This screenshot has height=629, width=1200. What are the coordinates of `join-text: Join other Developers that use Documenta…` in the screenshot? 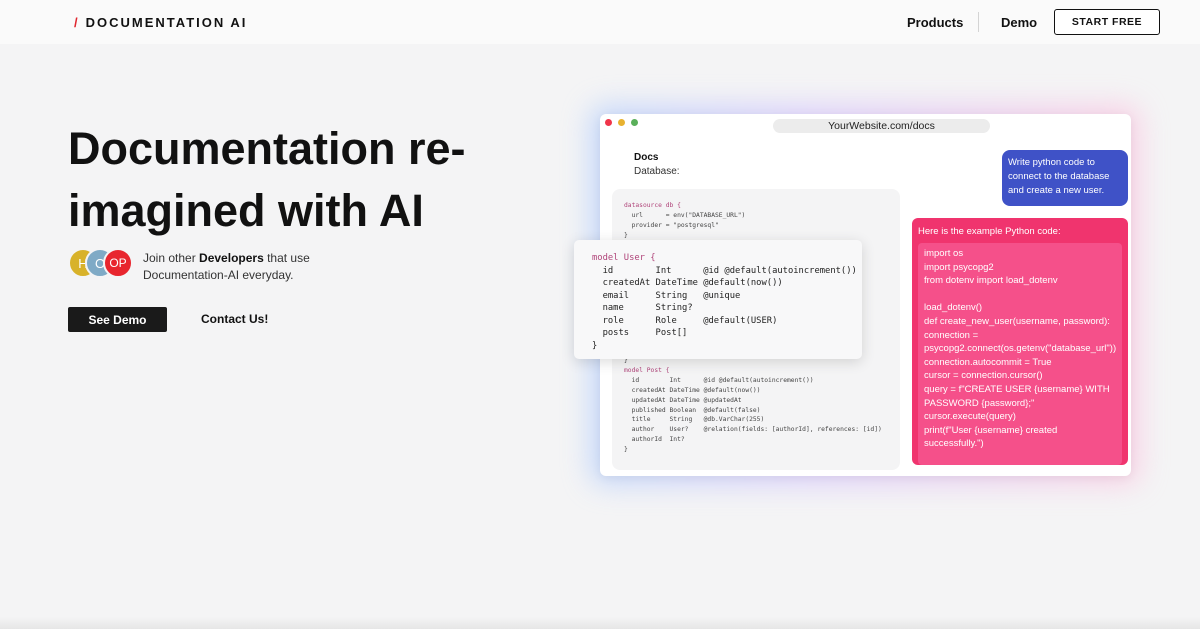 It's located at (226, 266).